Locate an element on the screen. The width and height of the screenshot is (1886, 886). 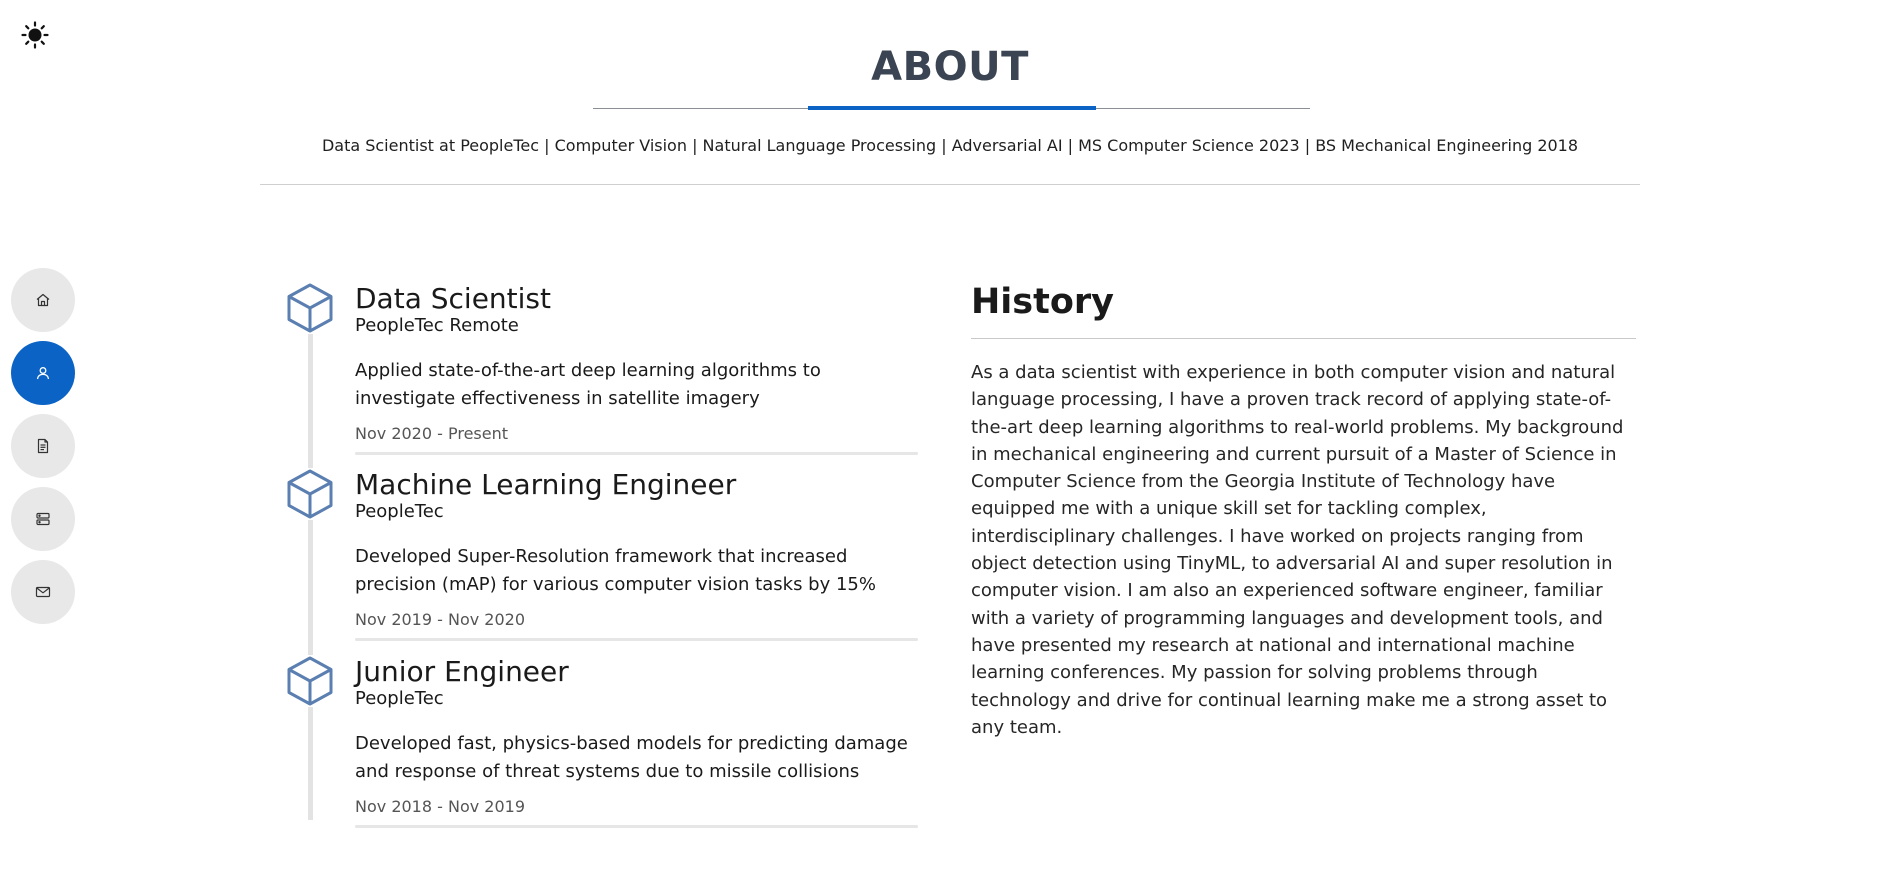
page-title: ABOUT is located at coordinates (950, 67).